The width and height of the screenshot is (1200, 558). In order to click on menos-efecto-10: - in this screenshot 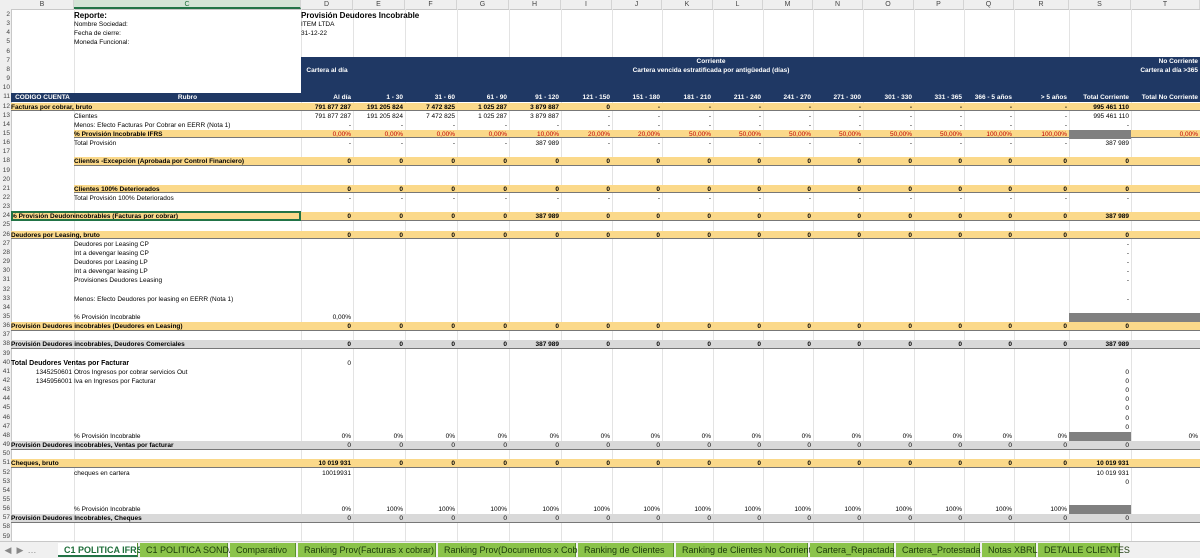, I will do `click(788, 125)`.